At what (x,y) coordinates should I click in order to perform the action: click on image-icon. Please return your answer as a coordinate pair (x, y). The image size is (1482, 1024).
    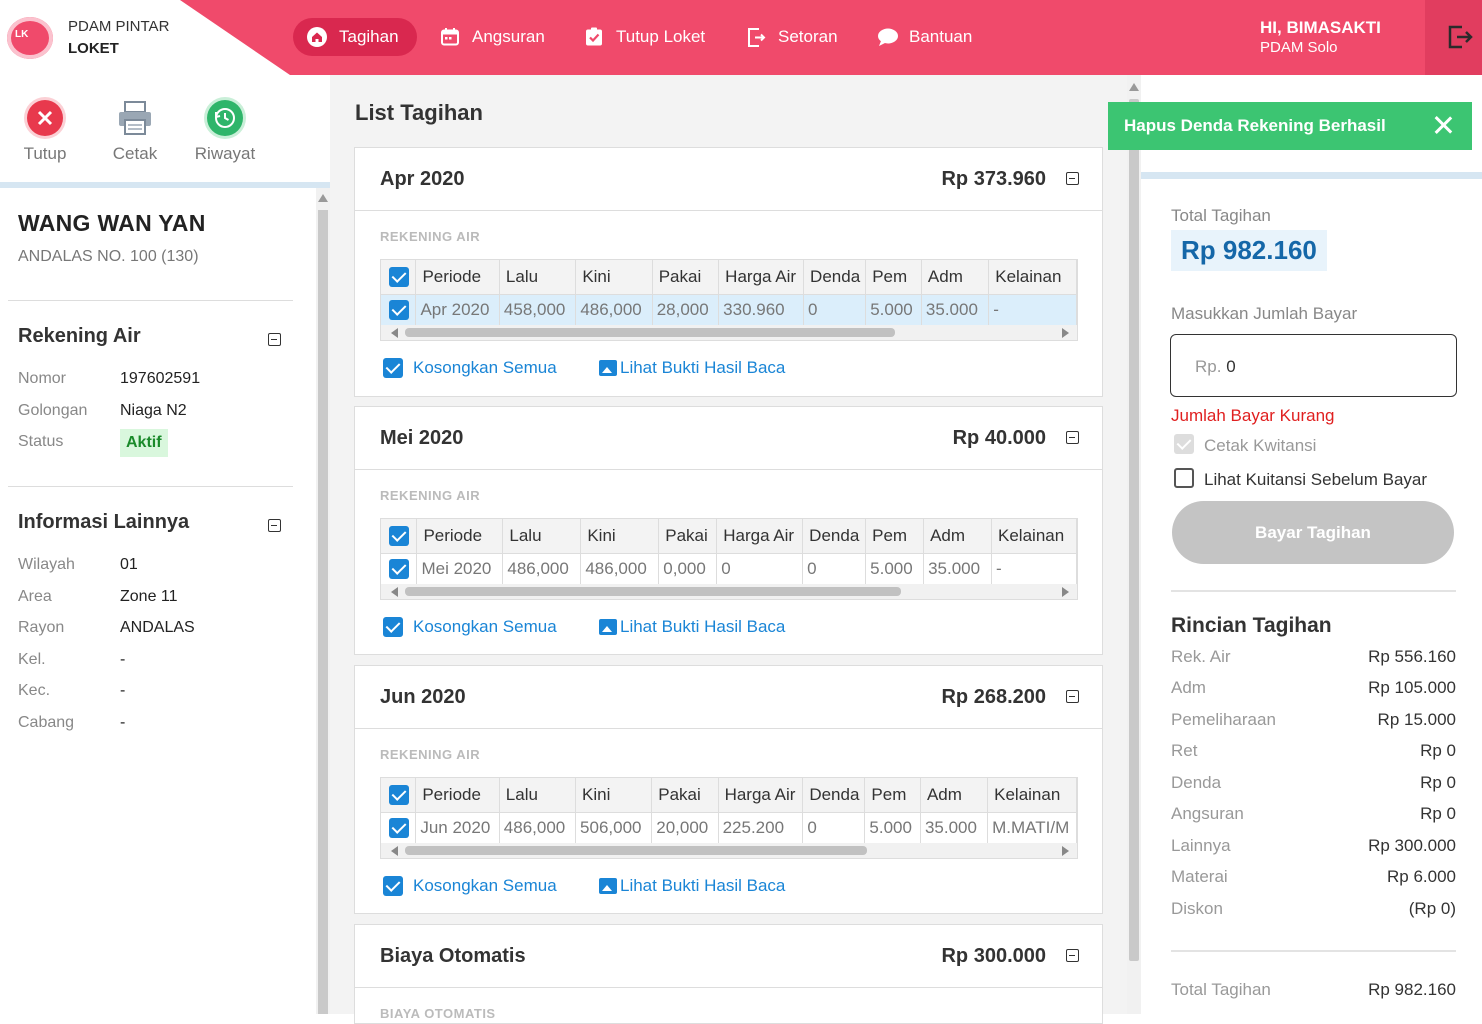
    Looking at the image, I should click on (608, 886).